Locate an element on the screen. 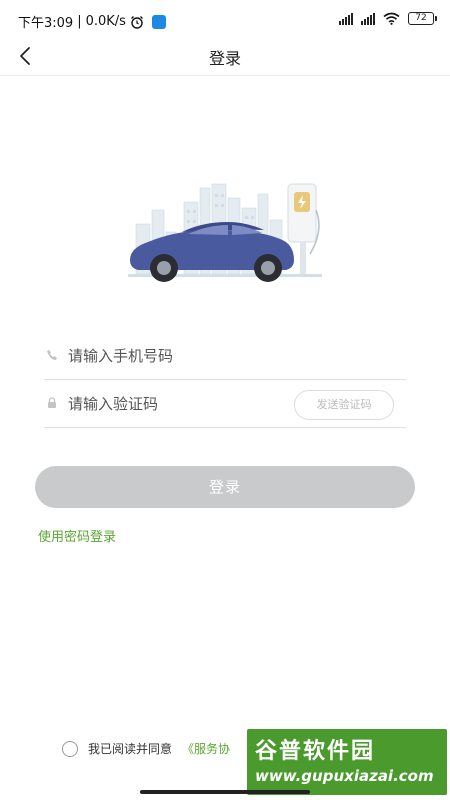 This screenshot has height=800, width=450. verification-code-field: 发送验证码 is located at coordinates (225, 404).